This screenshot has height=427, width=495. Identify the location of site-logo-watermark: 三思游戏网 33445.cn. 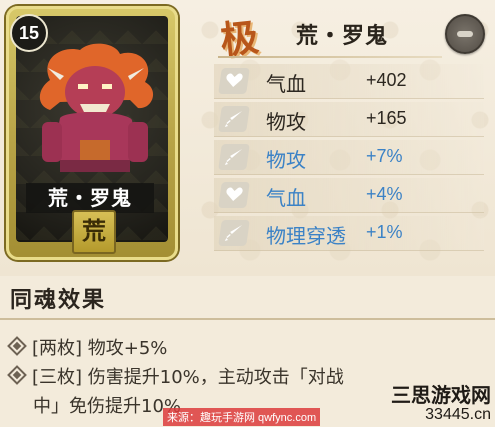
(441, 404).